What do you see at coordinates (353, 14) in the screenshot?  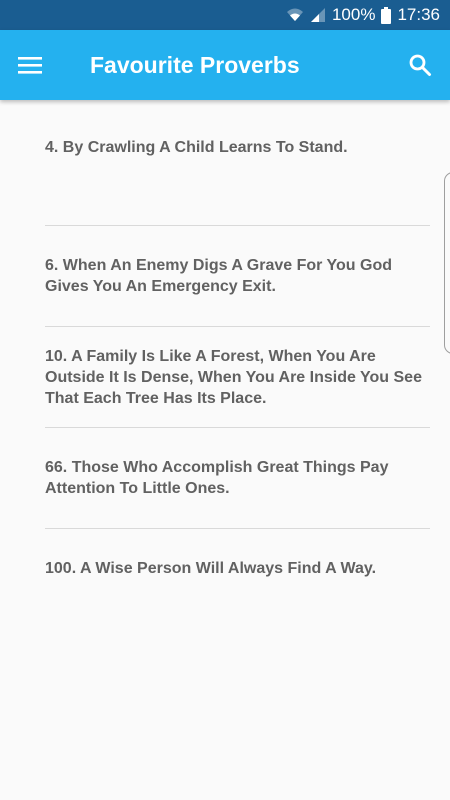 I see `battery-percentage: 100%` at bounding box center [353, 14].